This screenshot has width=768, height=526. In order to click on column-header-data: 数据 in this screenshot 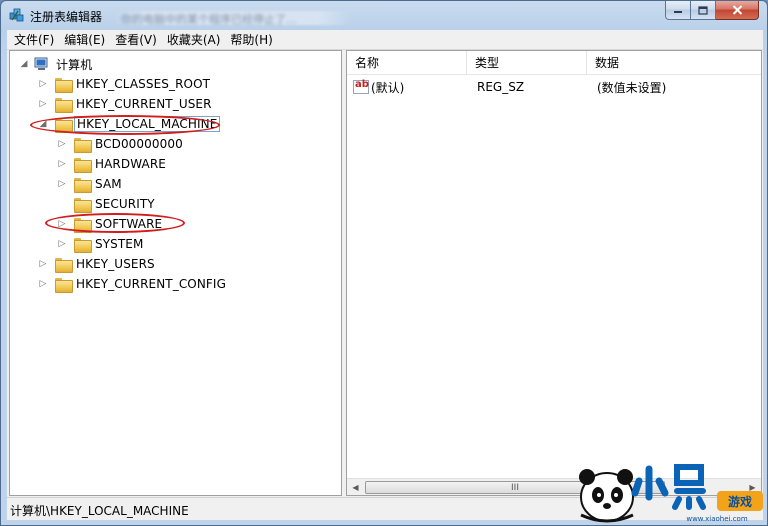, I will do `click(674, 63)`.